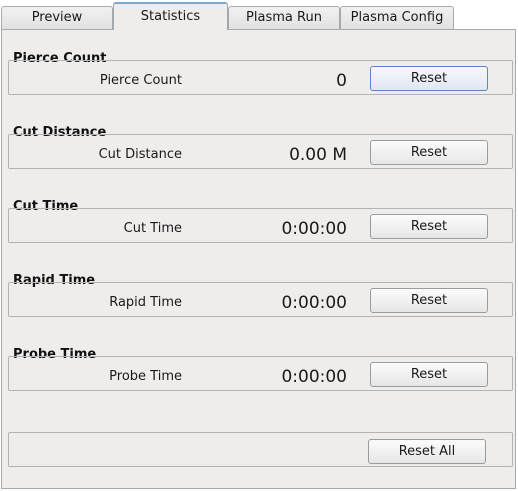  What do you see at coordinates (260, 225) in the screenshot?
I see `group-frame: Cut Time 0:00:00 Reset` at bounding box center [260, 225].